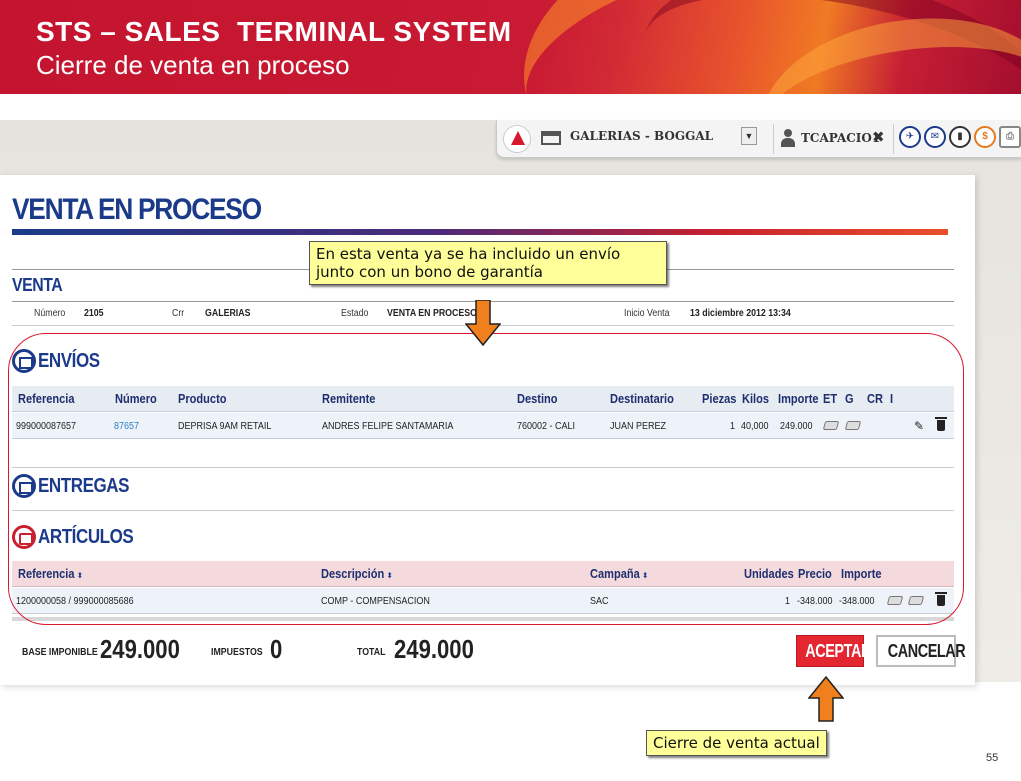  Describe the element at coordinates (796, 426) in the screenshot. I see `cell-importe: 249.000` at that location.